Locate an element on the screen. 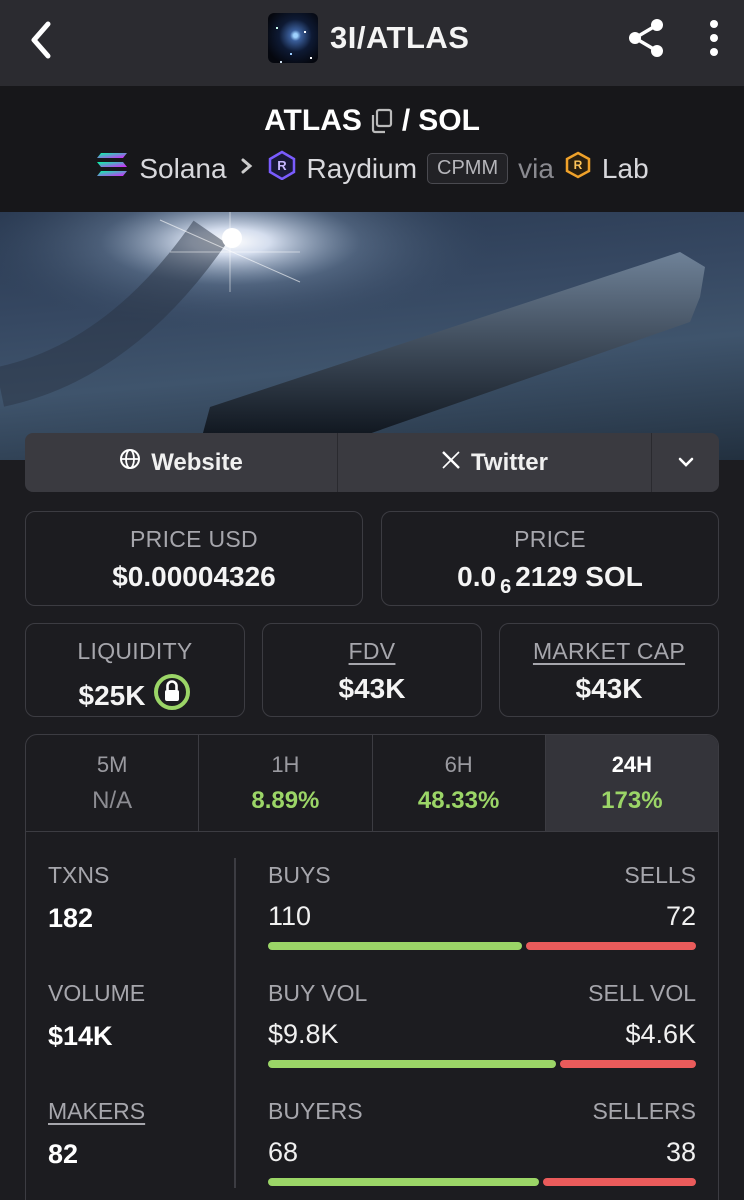 The height and width of the screenshot is (1200, 744). tab-24h-label: 24H is located at coordinates (632, 764).